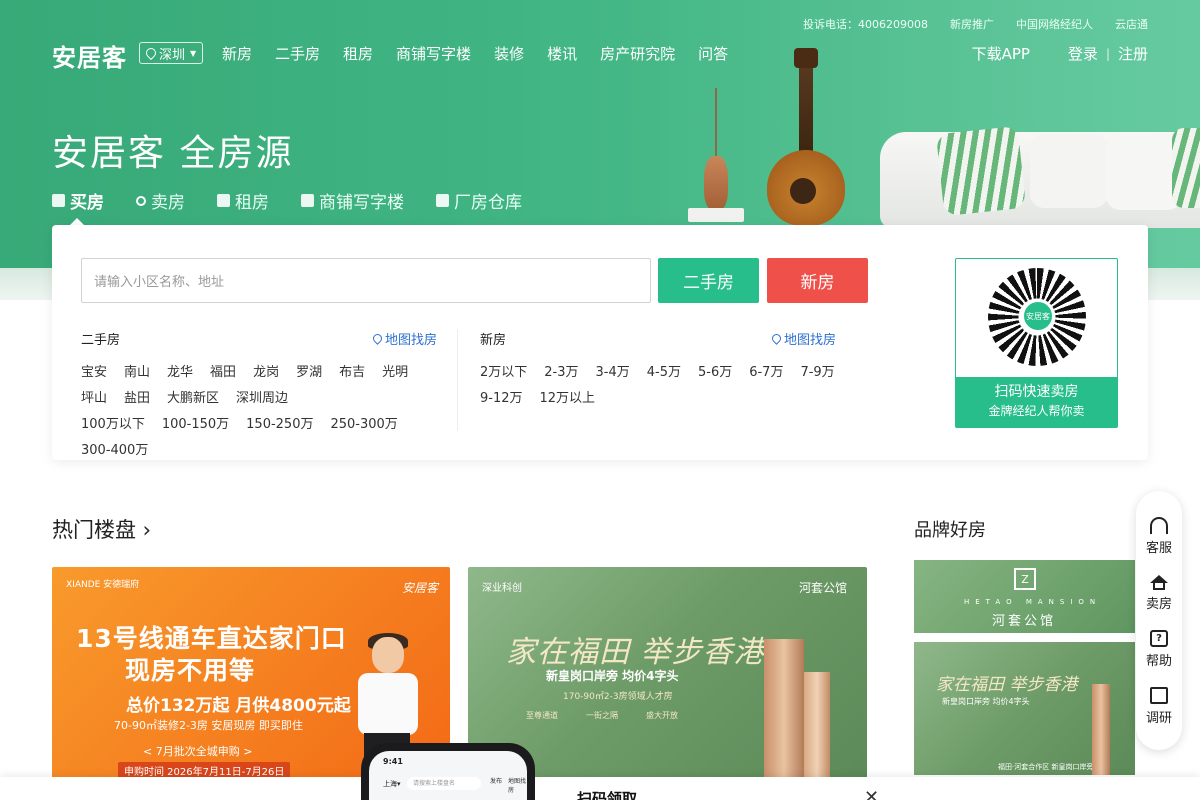  What do you see at coordinates (561, 373) in the screenshot?
I see `filter-link: 2-3万` at bounding box center [561, 373].